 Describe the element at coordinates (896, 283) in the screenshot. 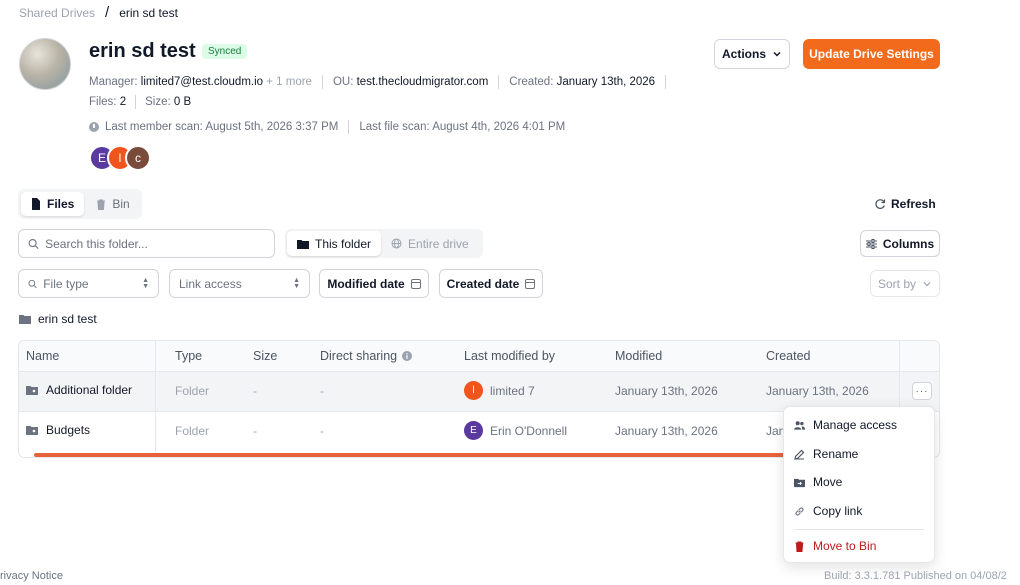

I see `sort-by-label: Sort by` at that location.